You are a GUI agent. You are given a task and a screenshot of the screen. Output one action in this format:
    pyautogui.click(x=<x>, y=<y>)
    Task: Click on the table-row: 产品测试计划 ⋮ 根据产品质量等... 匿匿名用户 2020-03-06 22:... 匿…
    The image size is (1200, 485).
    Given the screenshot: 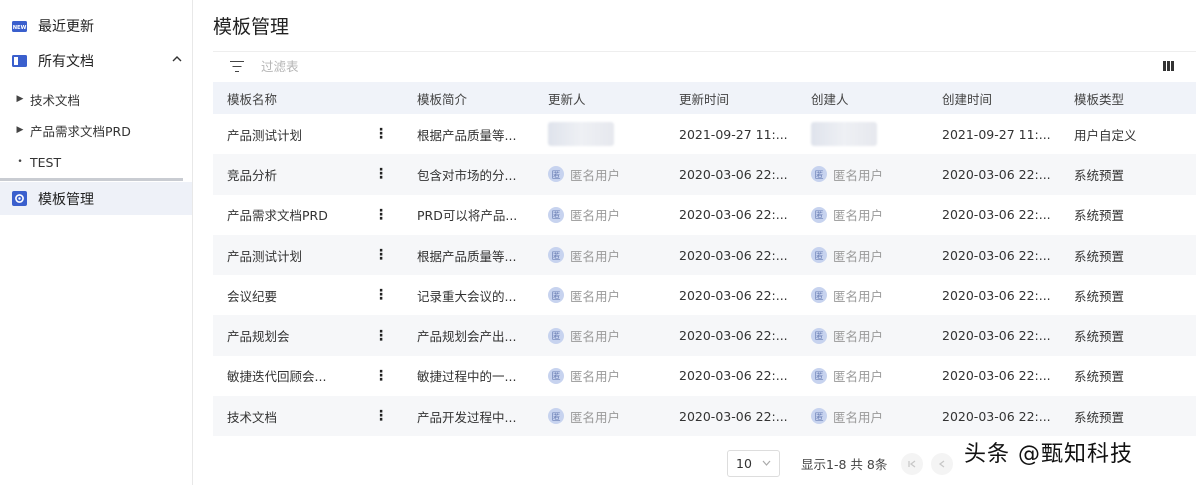 What is the action you would take?
    pyautogui.click(x=704, y=255)
    